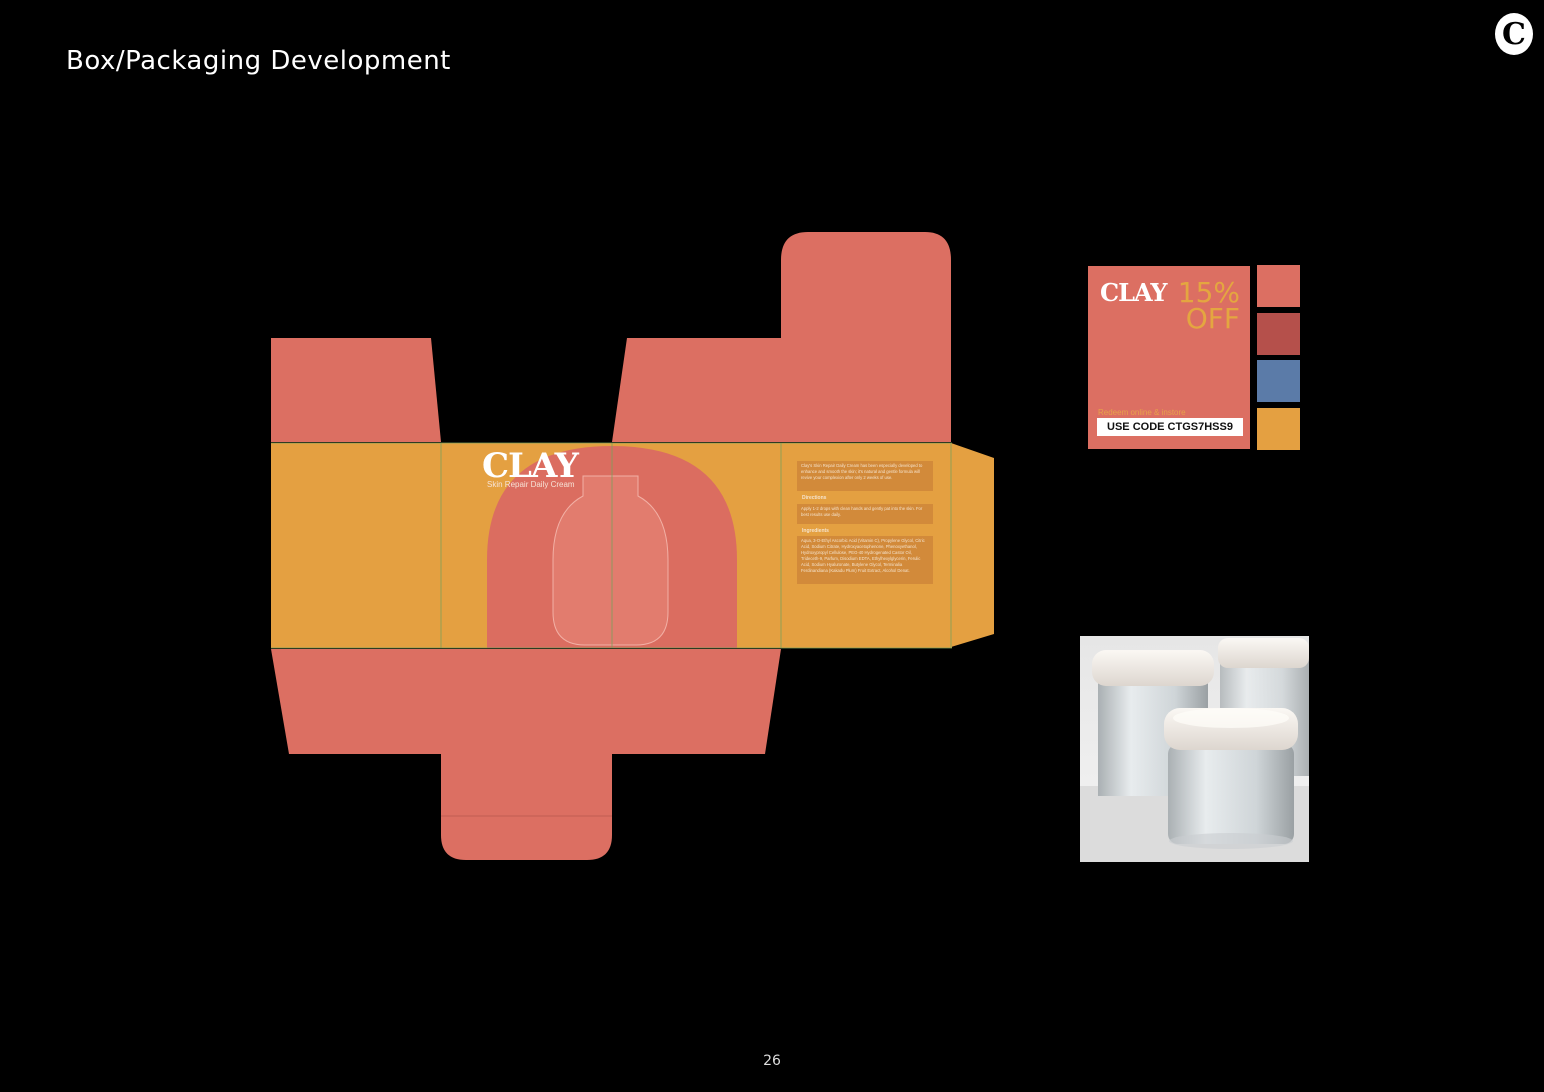 The height and width of the screenshot is (1092, 1544). What do you see at coordinates (1208, 305) in the screenshot?
I see `promo-offer: 15% OFF` at bounding box center [1208, 305].